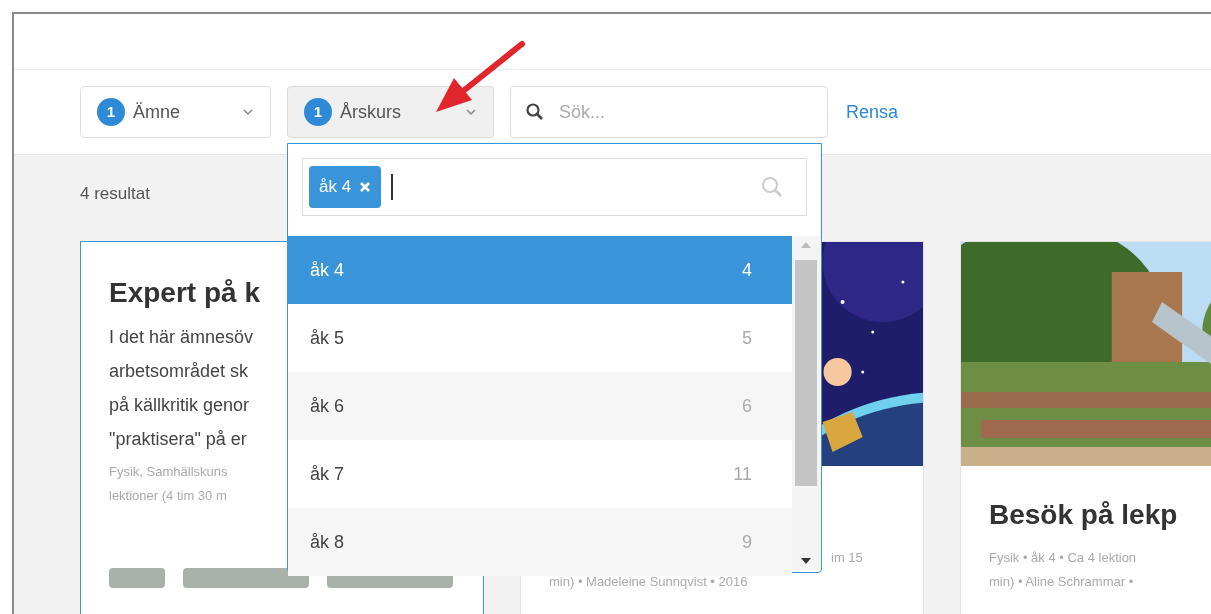 The height and width of the screenshot is (614, 1211). I want to click on option-count: 4, so click(747, 270).